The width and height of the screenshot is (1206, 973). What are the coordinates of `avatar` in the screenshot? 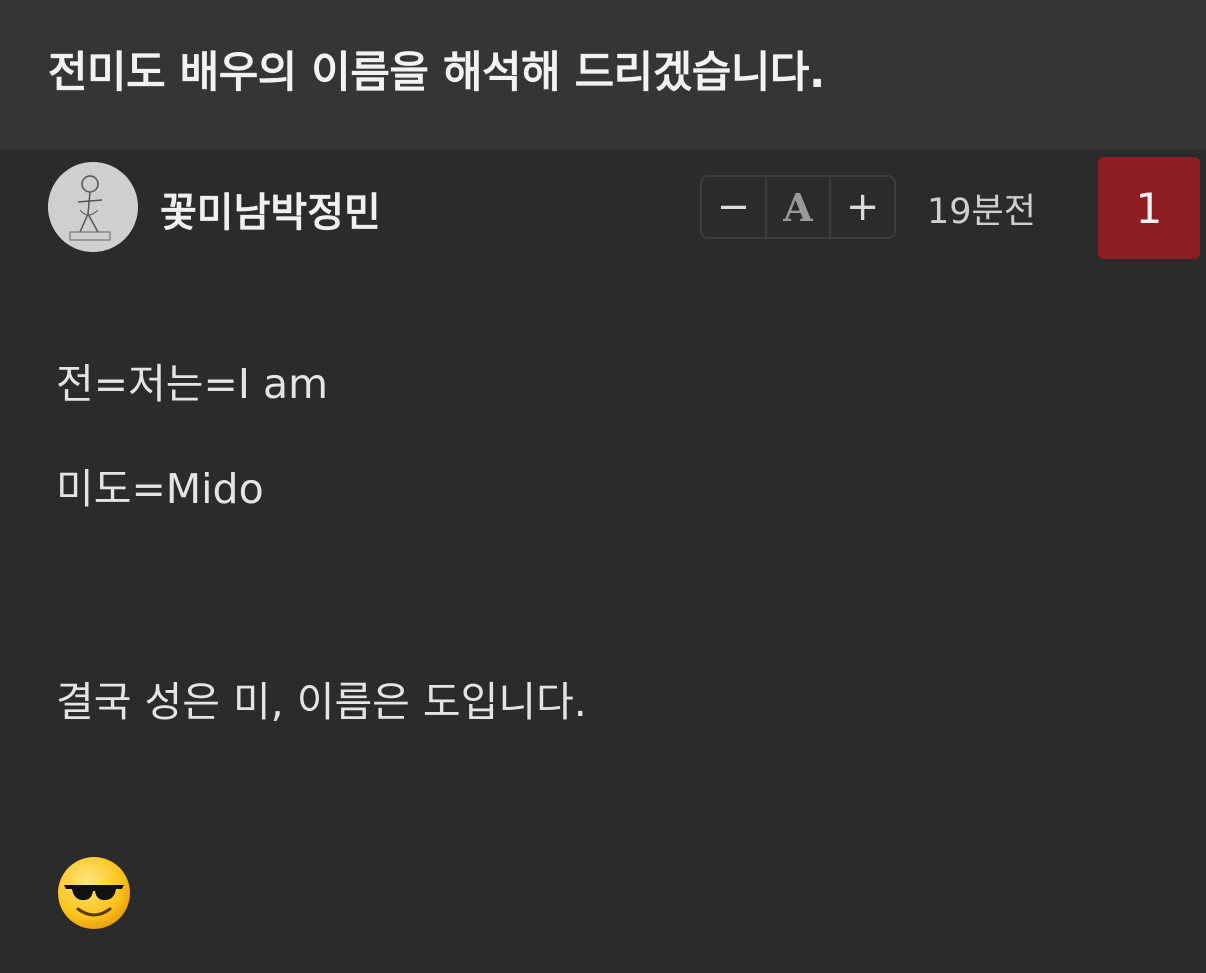 It's located at (93, 207).